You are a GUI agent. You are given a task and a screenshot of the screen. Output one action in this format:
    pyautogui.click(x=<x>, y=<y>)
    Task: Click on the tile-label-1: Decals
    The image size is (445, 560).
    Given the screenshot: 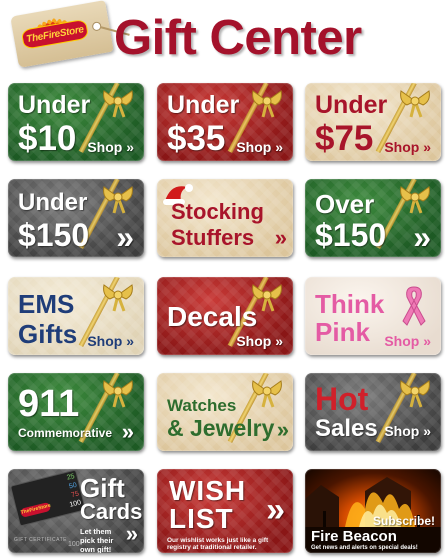 What is the action you would take?
    pyautogui.click(x=212, y=316)
    